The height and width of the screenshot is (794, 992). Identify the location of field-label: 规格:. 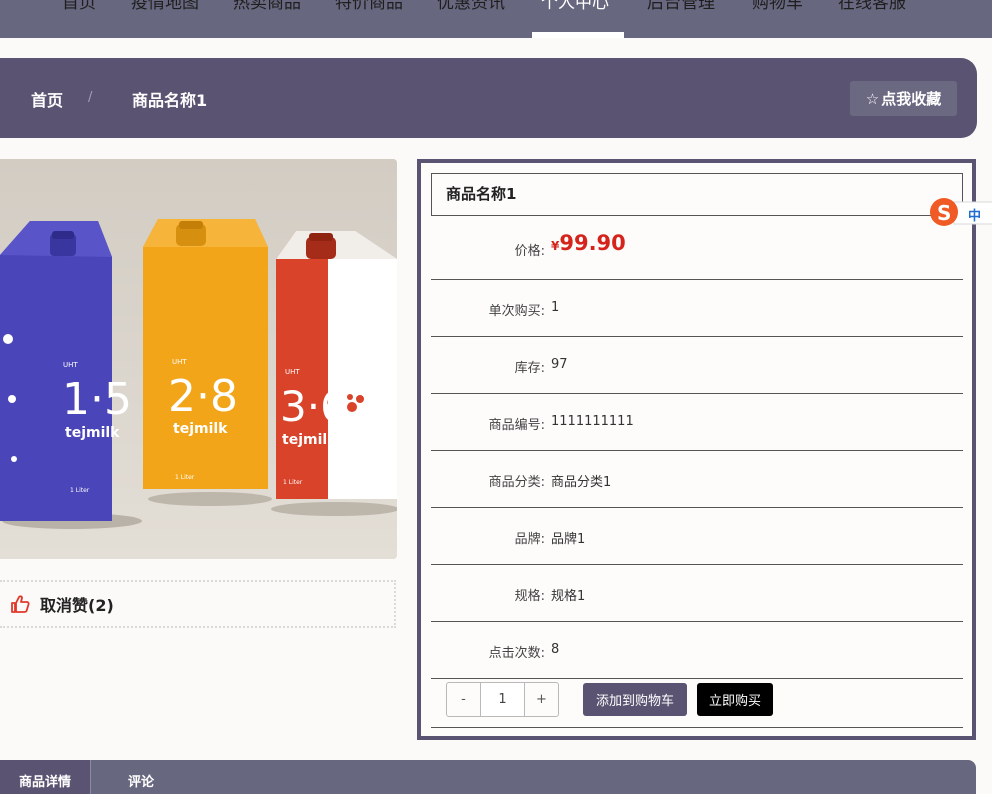
(529, 596).